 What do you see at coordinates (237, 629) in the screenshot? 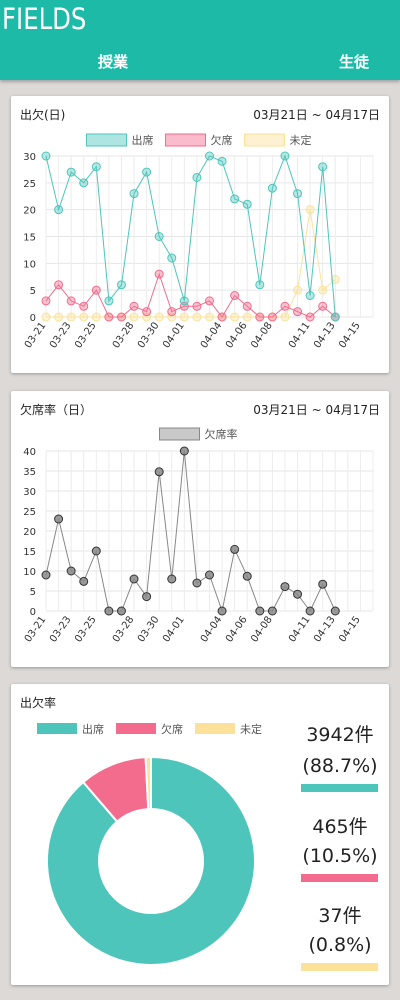
I see `x-tick-label: 04-06` at bounding box center [237, 629].